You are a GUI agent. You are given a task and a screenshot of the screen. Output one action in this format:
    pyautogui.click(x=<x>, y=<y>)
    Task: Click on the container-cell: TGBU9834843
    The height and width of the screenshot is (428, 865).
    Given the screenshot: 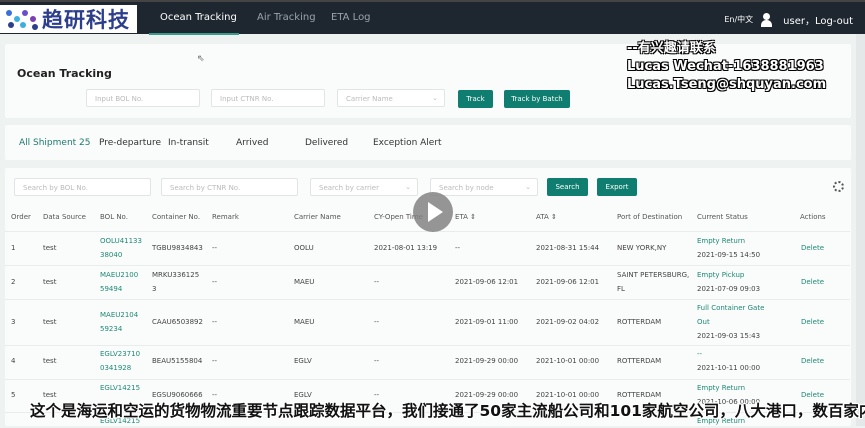 What is the action you would take?
    pyautogui.click(x=177, y=248)
    